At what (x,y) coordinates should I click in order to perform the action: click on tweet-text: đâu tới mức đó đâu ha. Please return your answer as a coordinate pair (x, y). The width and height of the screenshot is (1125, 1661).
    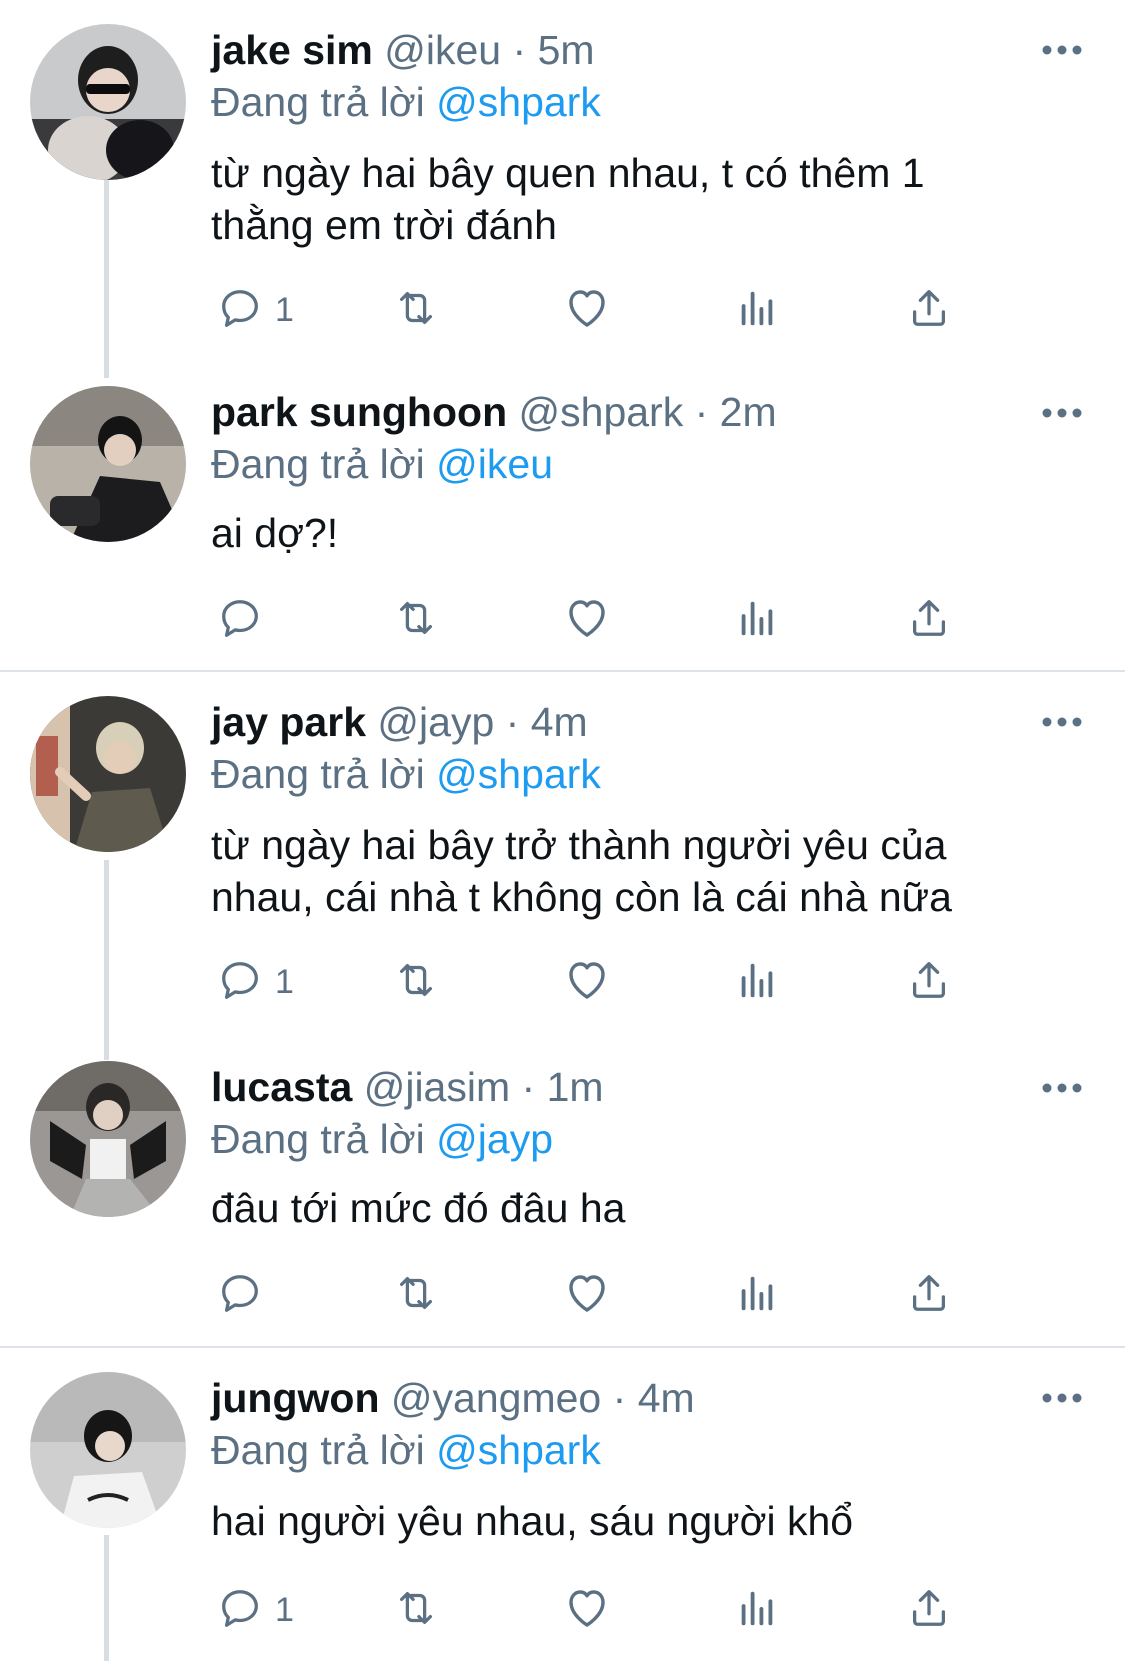
    Looking at the image, I should click on (418, 1208).